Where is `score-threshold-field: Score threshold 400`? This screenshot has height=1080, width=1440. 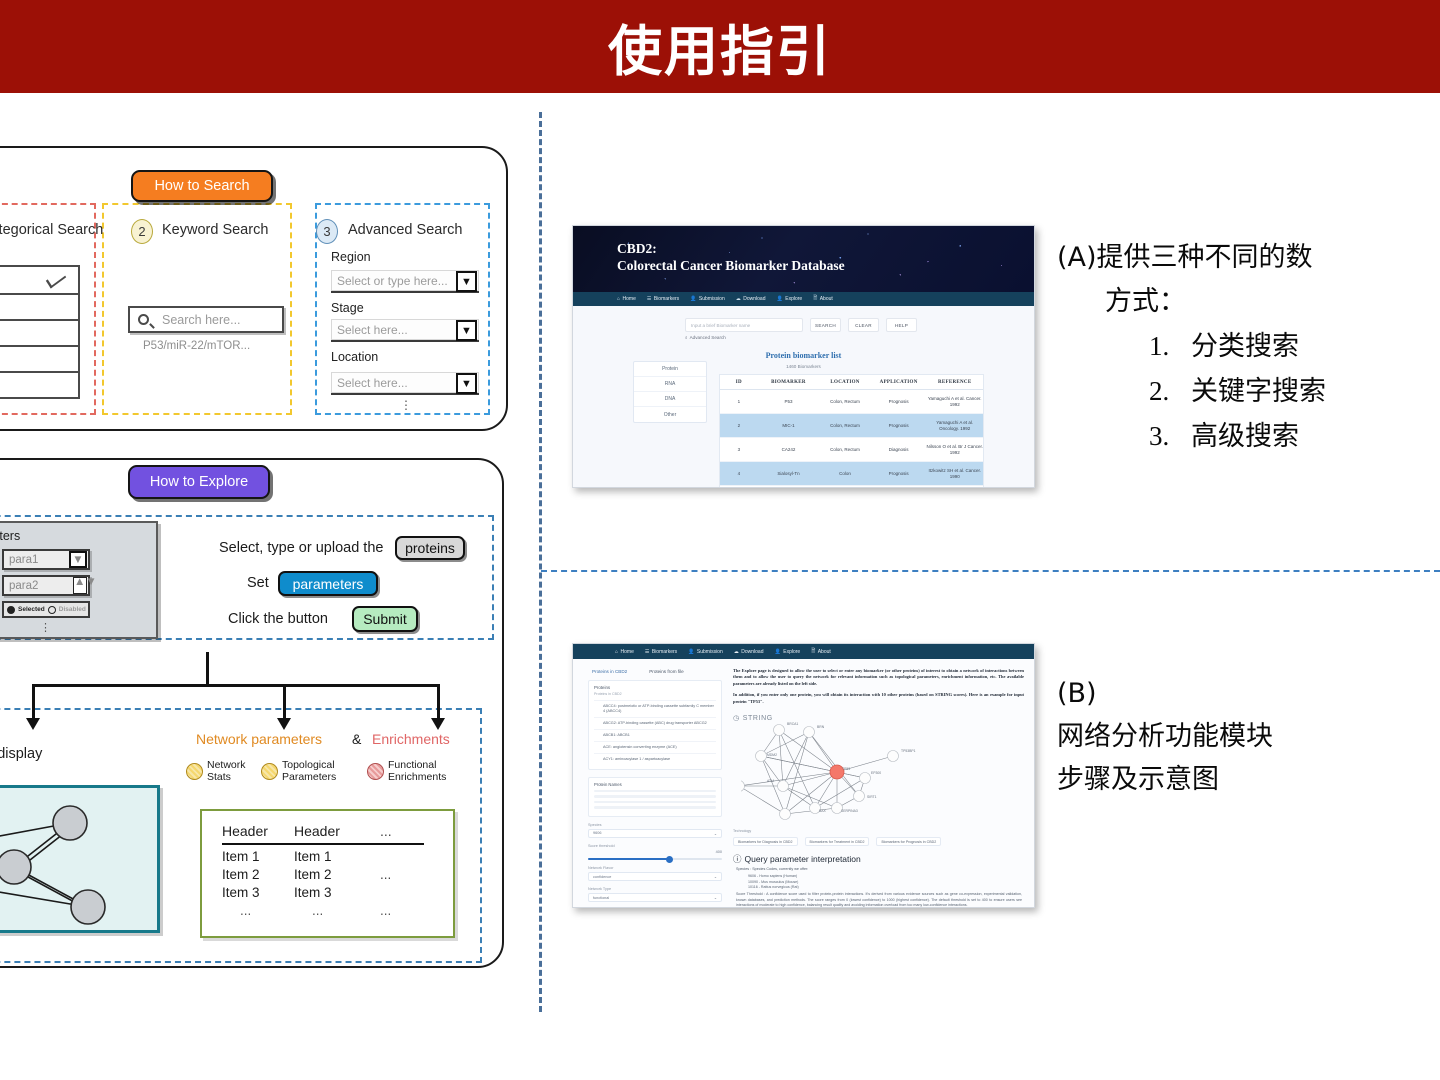 score-threshold-field: Score threshold 400 is located at coordinates (655, 853).